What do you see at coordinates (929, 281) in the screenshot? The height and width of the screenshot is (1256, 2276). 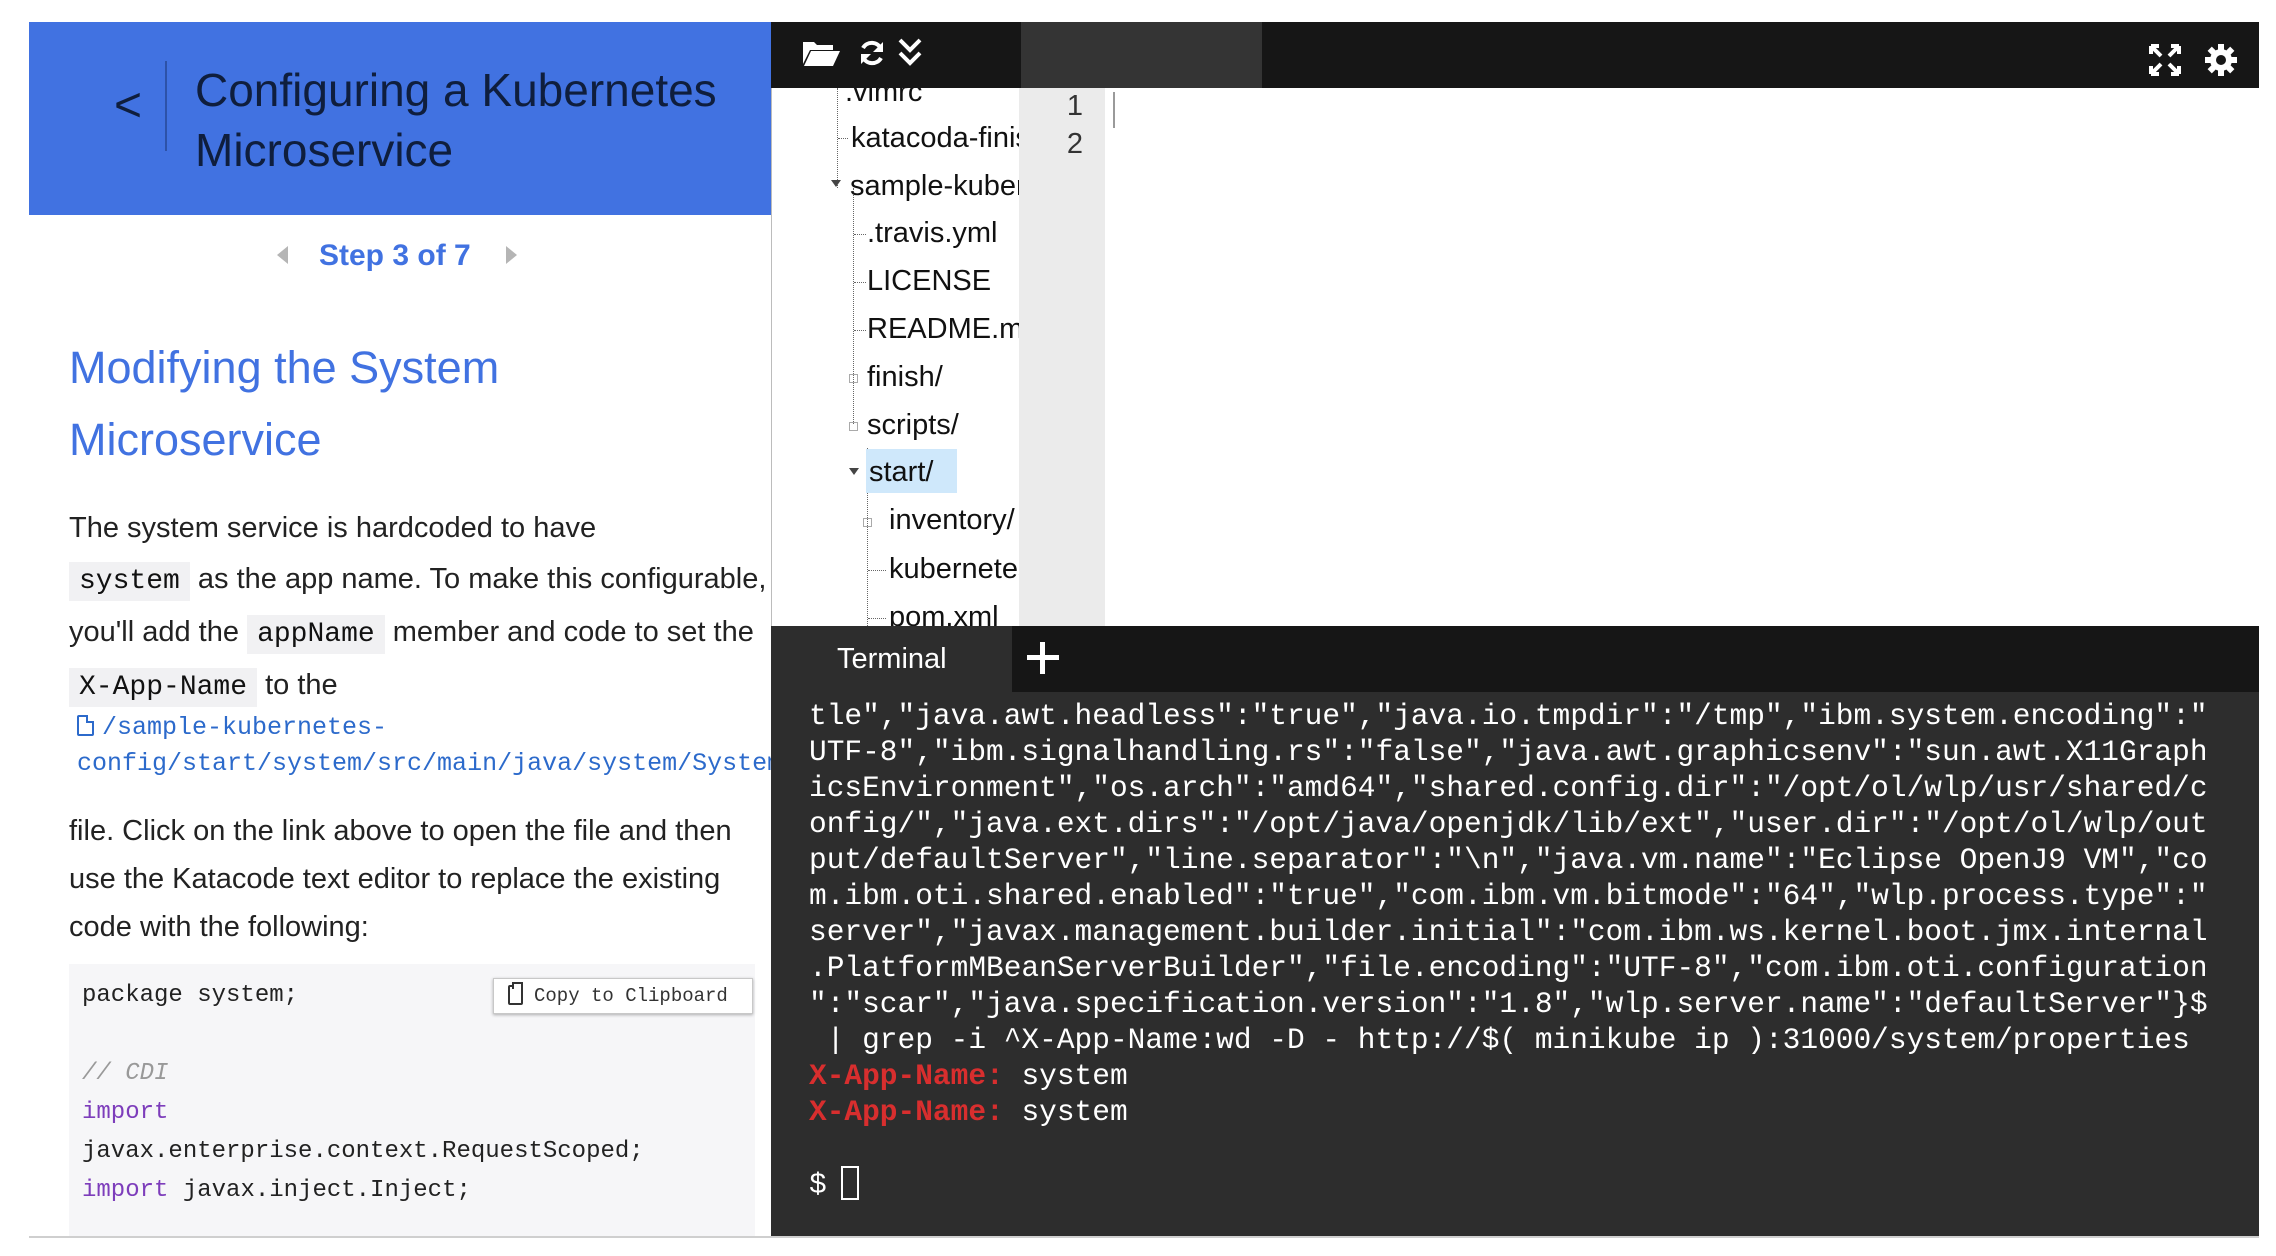 I see `tree-item-license: LICENSE` at bounding box center [929, 281].